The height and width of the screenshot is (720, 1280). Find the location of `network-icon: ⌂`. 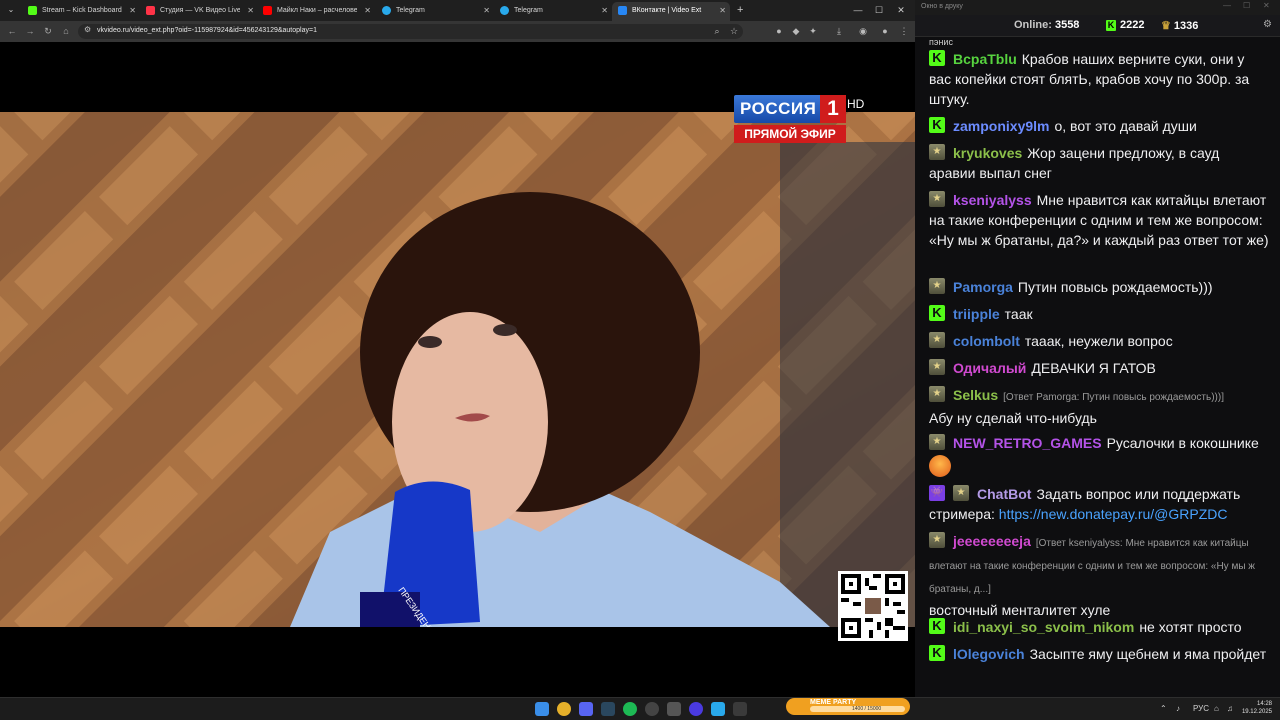

network-icon: ⌂ is located at coordinates (1216, 708).